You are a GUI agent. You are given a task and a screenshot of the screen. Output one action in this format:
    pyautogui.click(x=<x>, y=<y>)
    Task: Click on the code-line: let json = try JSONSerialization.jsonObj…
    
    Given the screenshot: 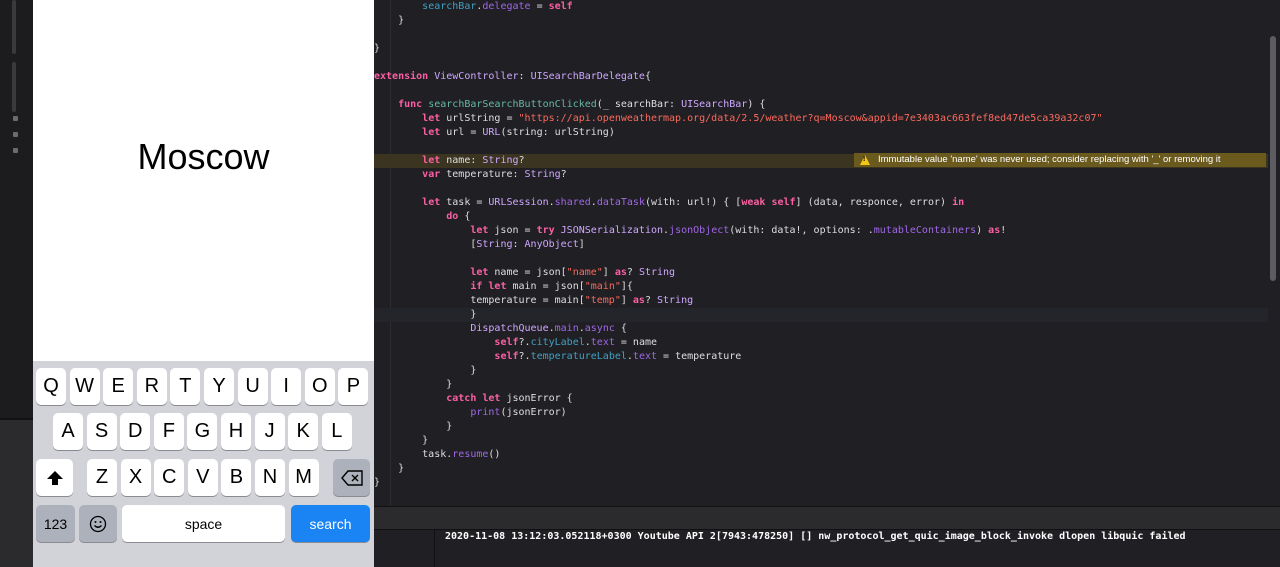 What is the action you would take?
    pyautogui.click(x=821, y=231)
    